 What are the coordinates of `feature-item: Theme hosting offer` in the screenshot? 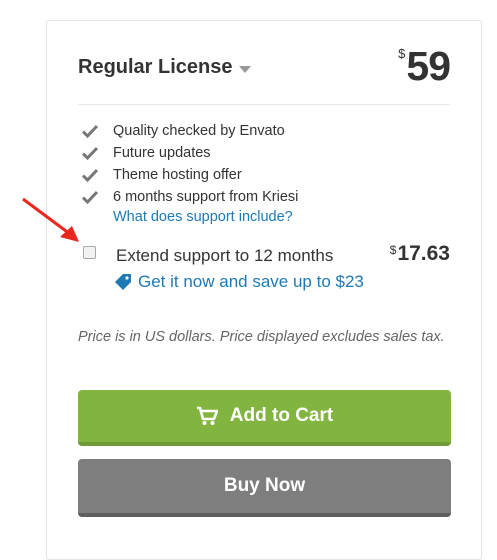 It's located at (190, 175).